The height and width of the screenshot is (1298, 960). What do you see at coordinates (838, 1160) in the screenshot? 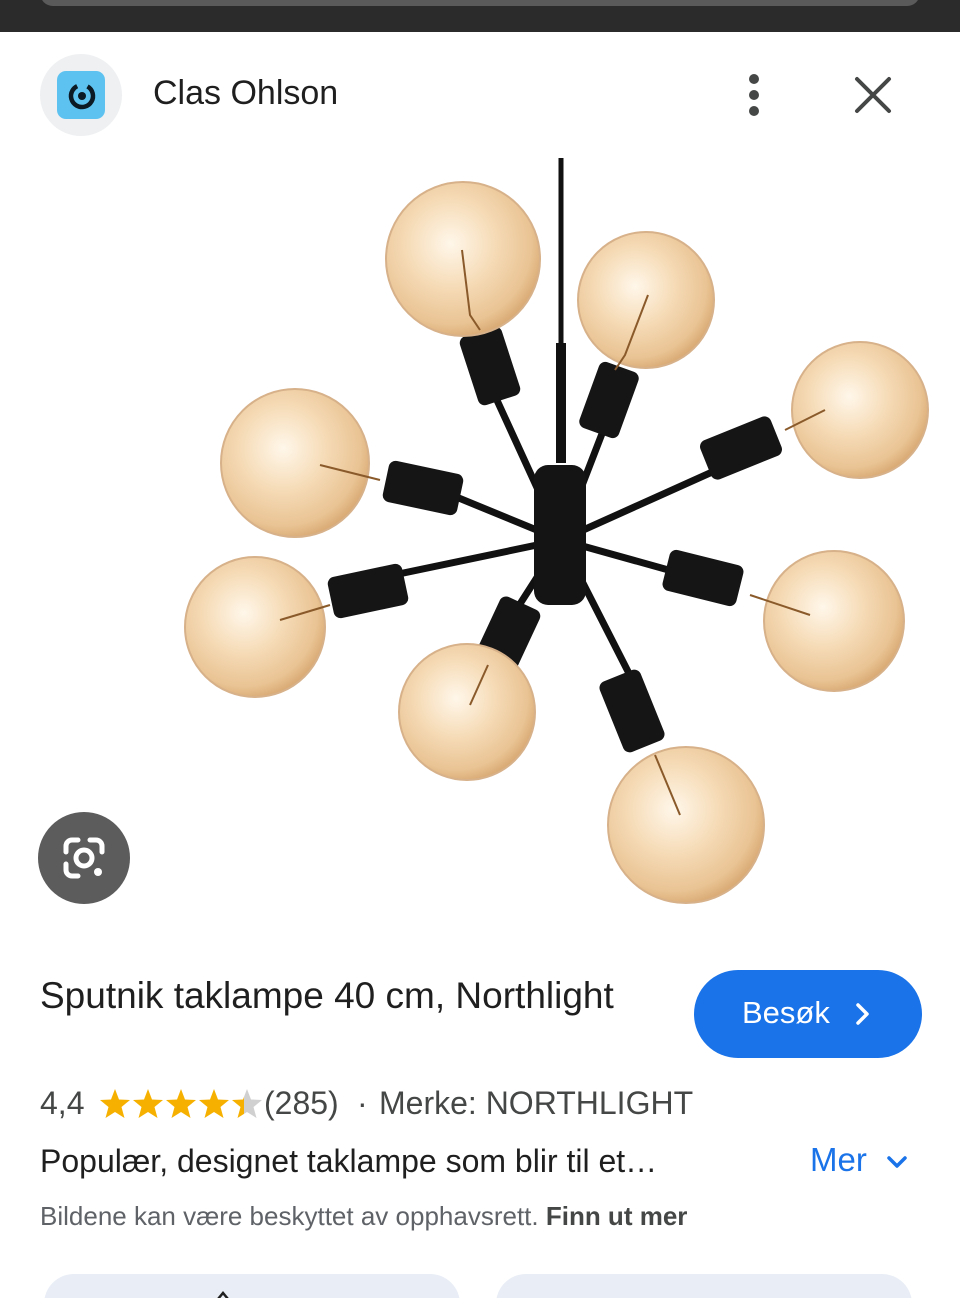
I see `more-link: Mer` at bounding box center [838, 1160].